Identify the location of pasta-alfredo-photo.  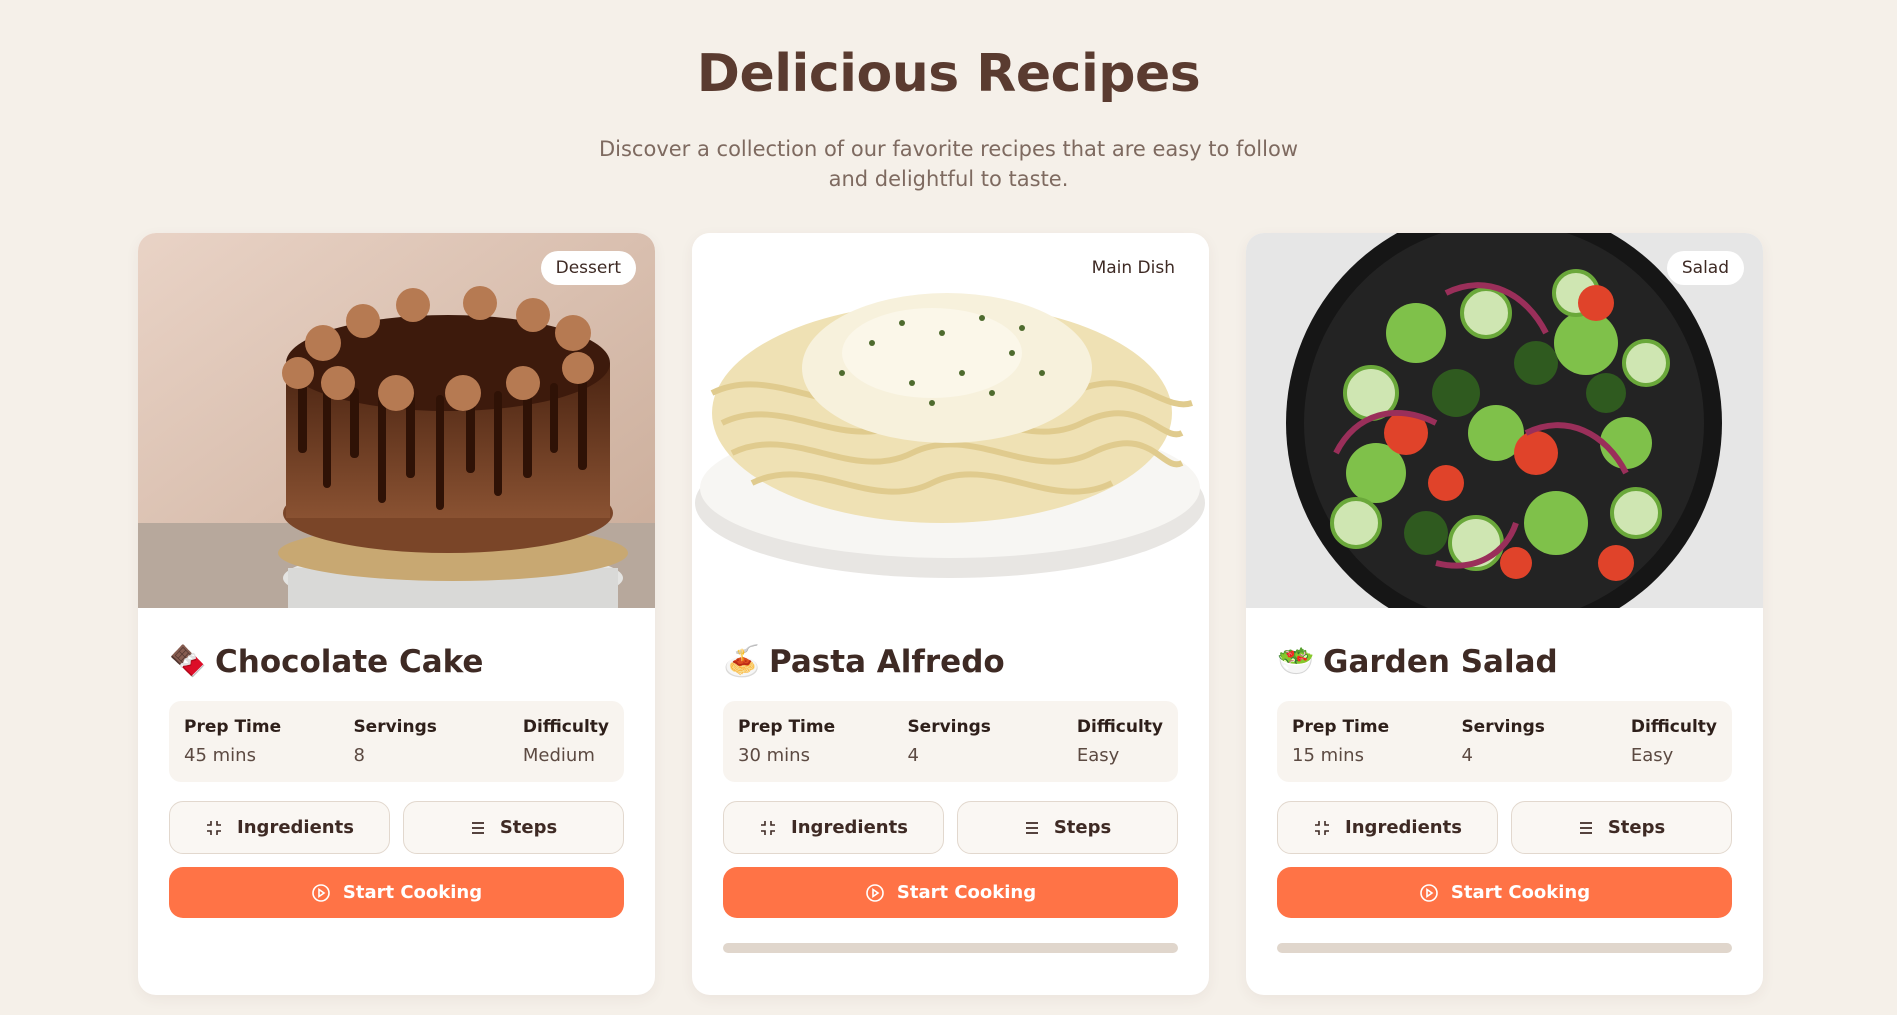
(950, 420).